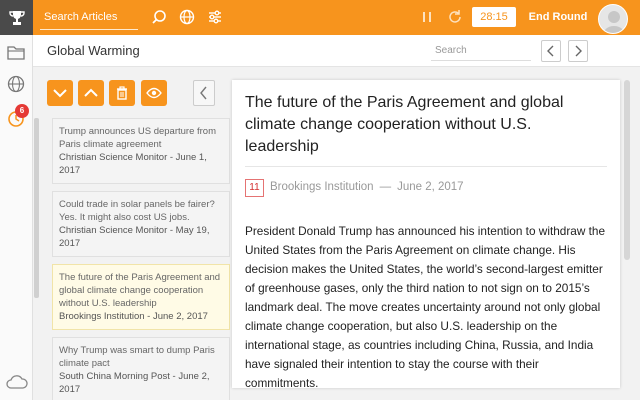 This screenshot has height=400, width=640. What do you see at coordinates (16, 52) in the screenshot?
I see `folder-icon` at bounding box center [16, 52].